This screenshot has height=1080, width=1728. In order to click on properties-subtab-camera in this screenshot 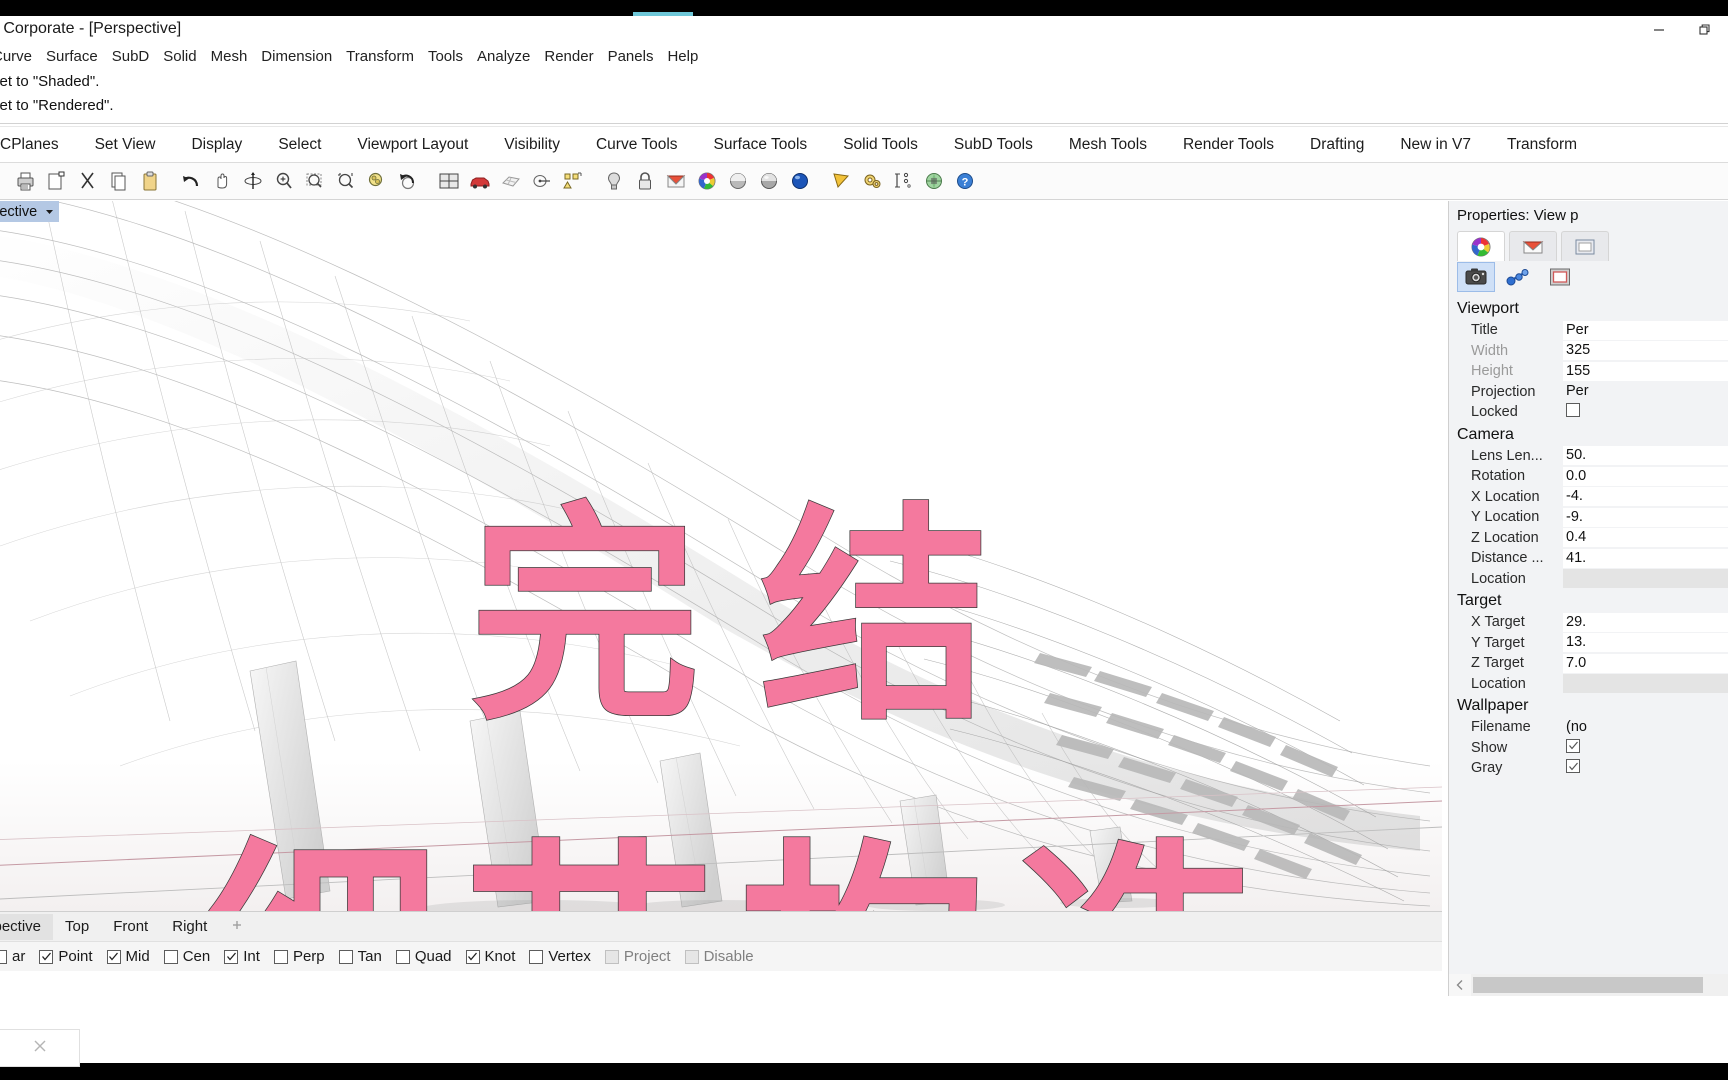, I will do `click(1476, 277)`.